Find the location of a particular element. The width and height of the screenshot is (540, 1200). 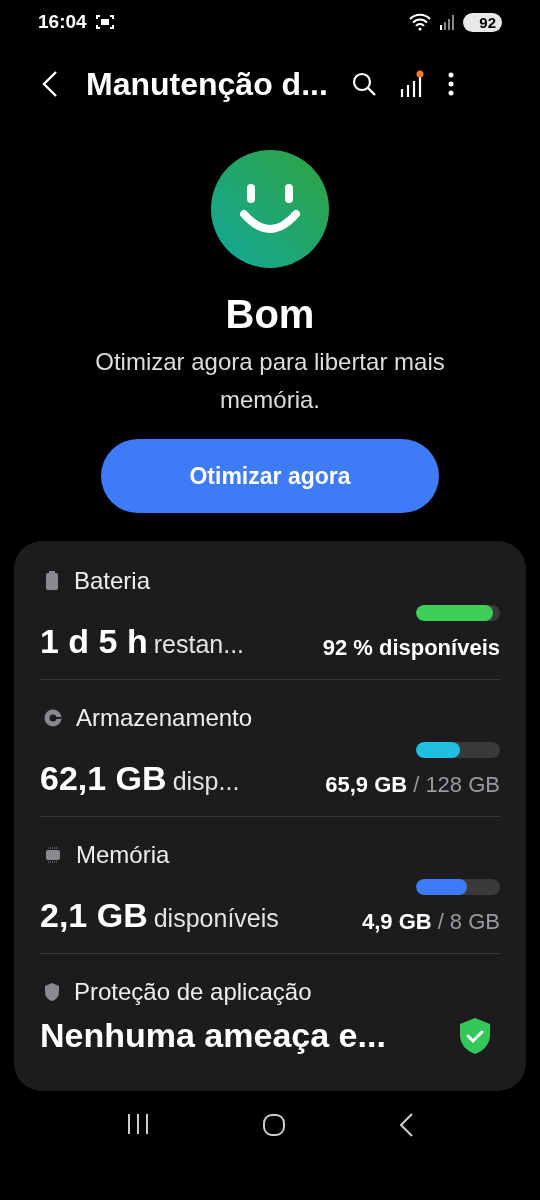

recent-apps-icon is located at coordinates (138, 1124).